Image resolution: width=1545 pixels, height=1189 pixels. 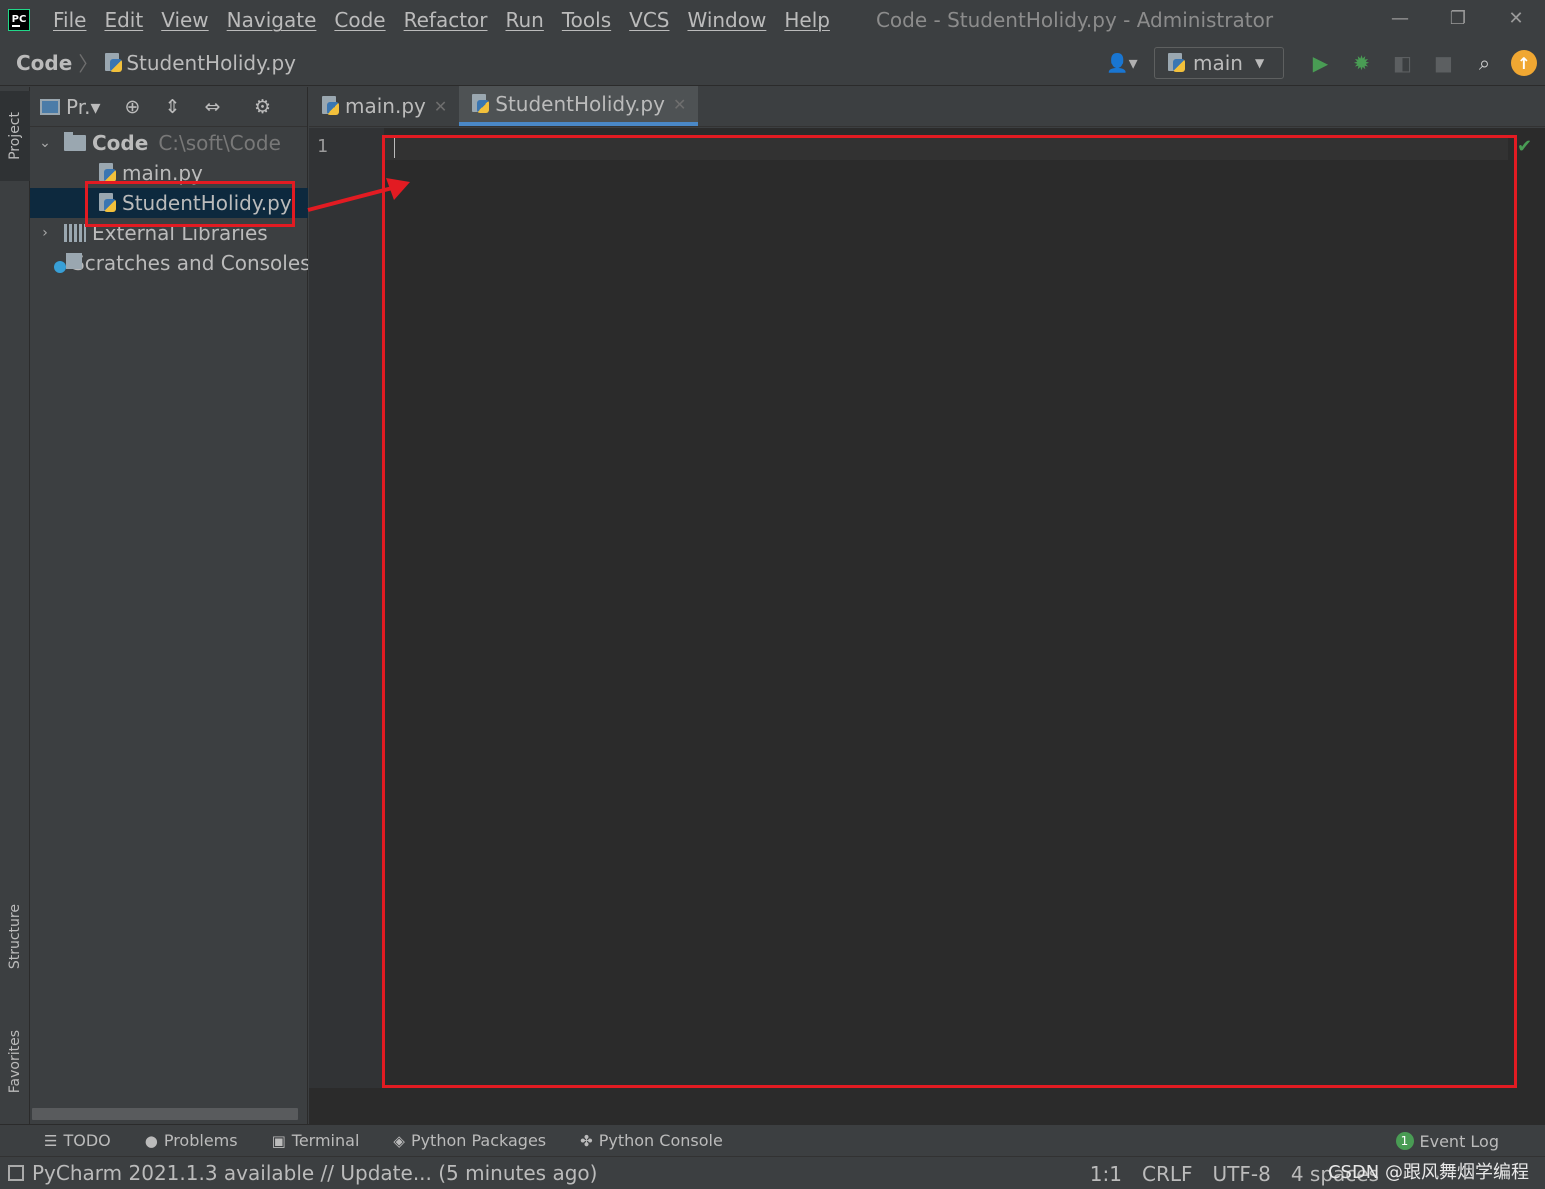 What do you see at coordinates (1484, 63) in the screenshot?
I see `search-icon: ⌕` at bounding box center [1484, 63].